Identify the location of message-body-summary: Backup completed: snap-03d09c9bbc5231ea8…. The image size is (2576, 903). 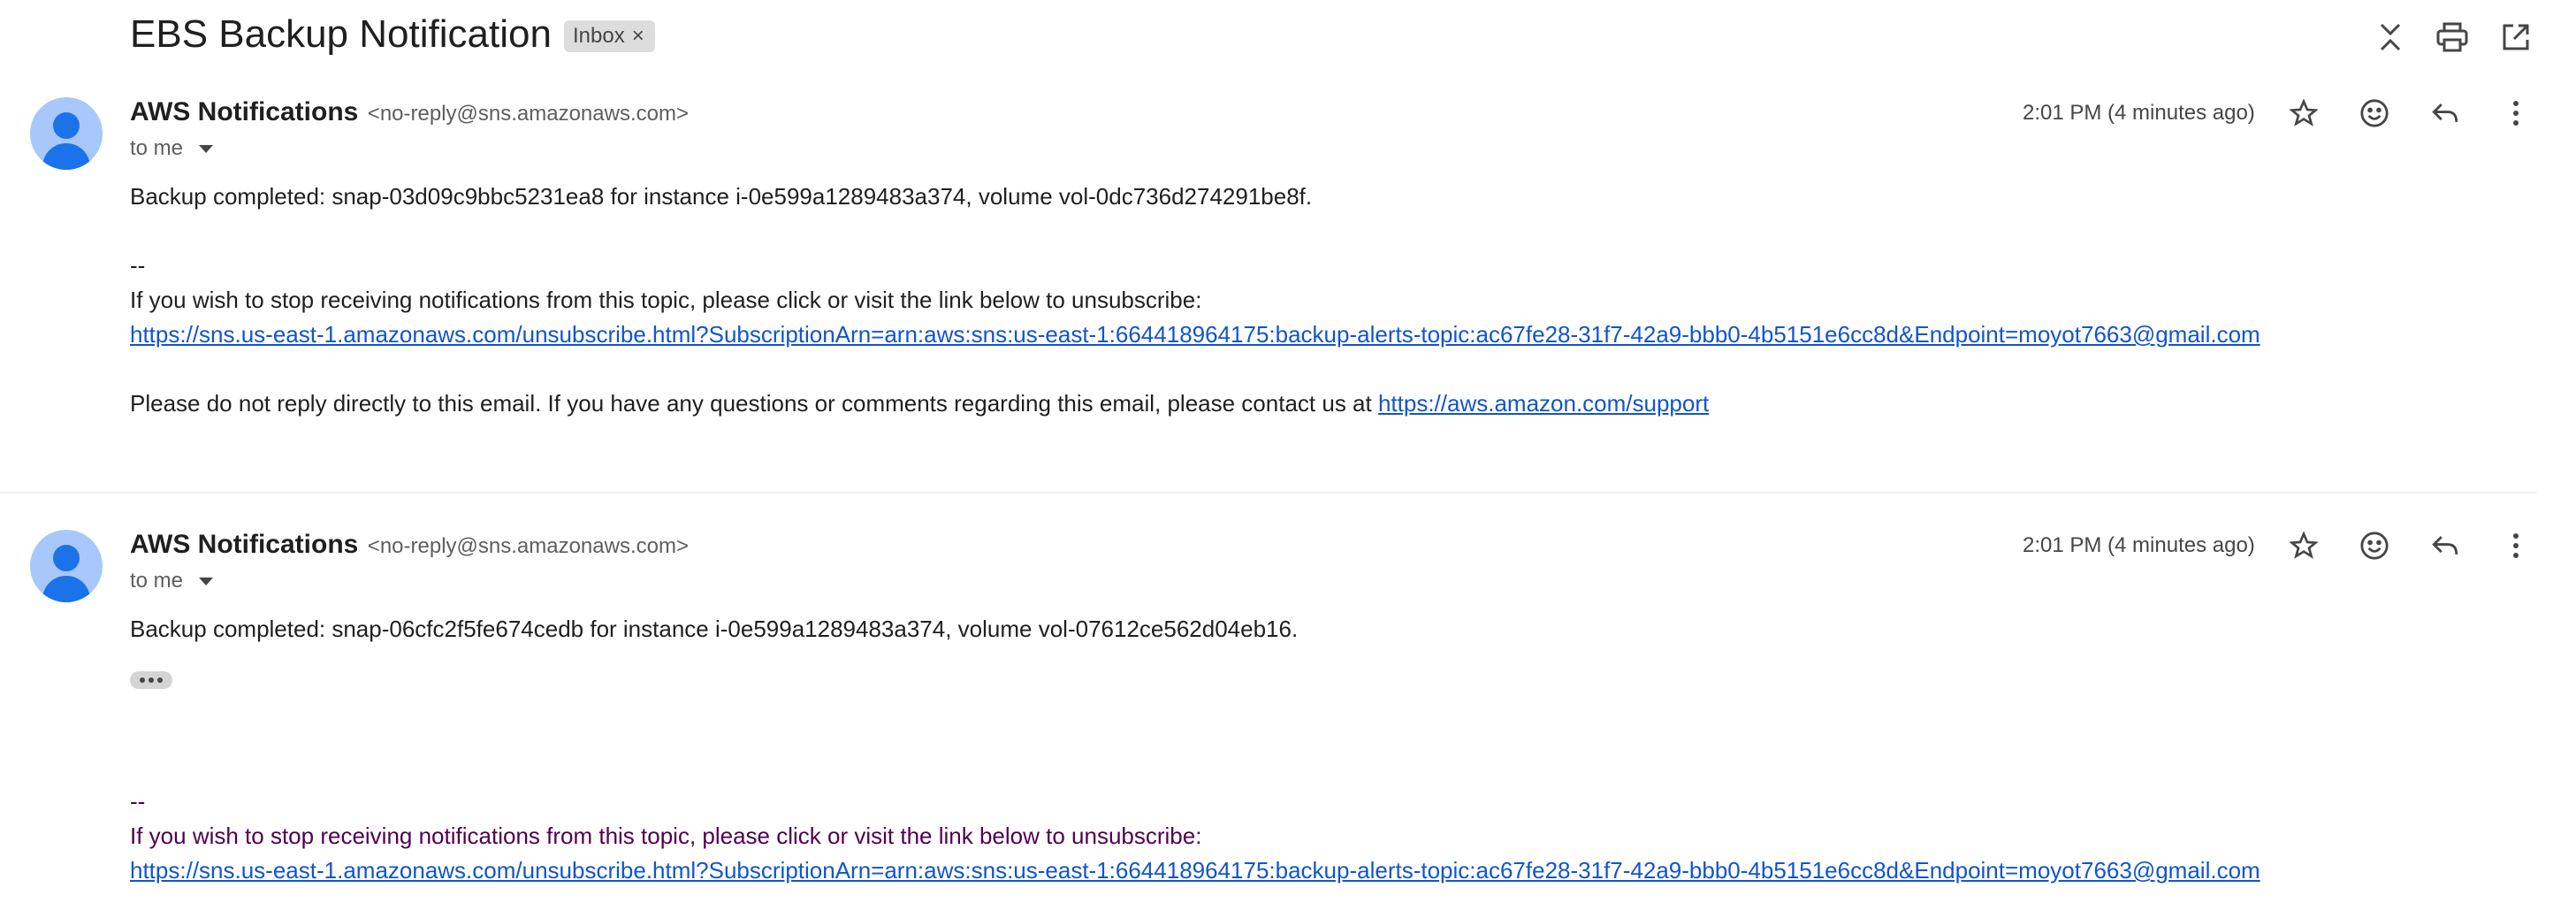
(721, 196).